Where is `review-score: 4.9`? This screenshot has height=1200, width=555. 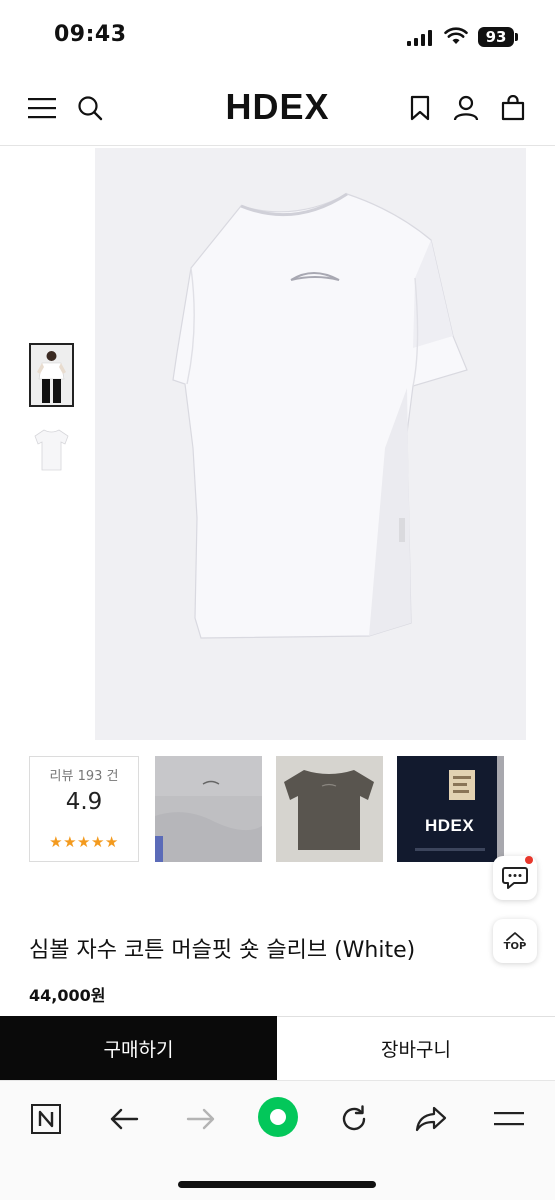 review-score: 4.9 is located at coordinates (84, 802).